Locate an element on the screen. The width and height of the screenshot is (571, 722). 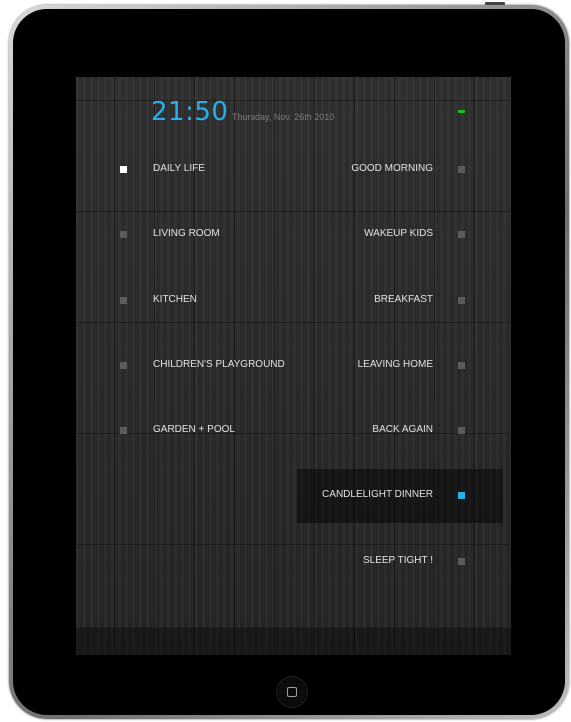
home-button-icon is located at coordinates (292, 692).